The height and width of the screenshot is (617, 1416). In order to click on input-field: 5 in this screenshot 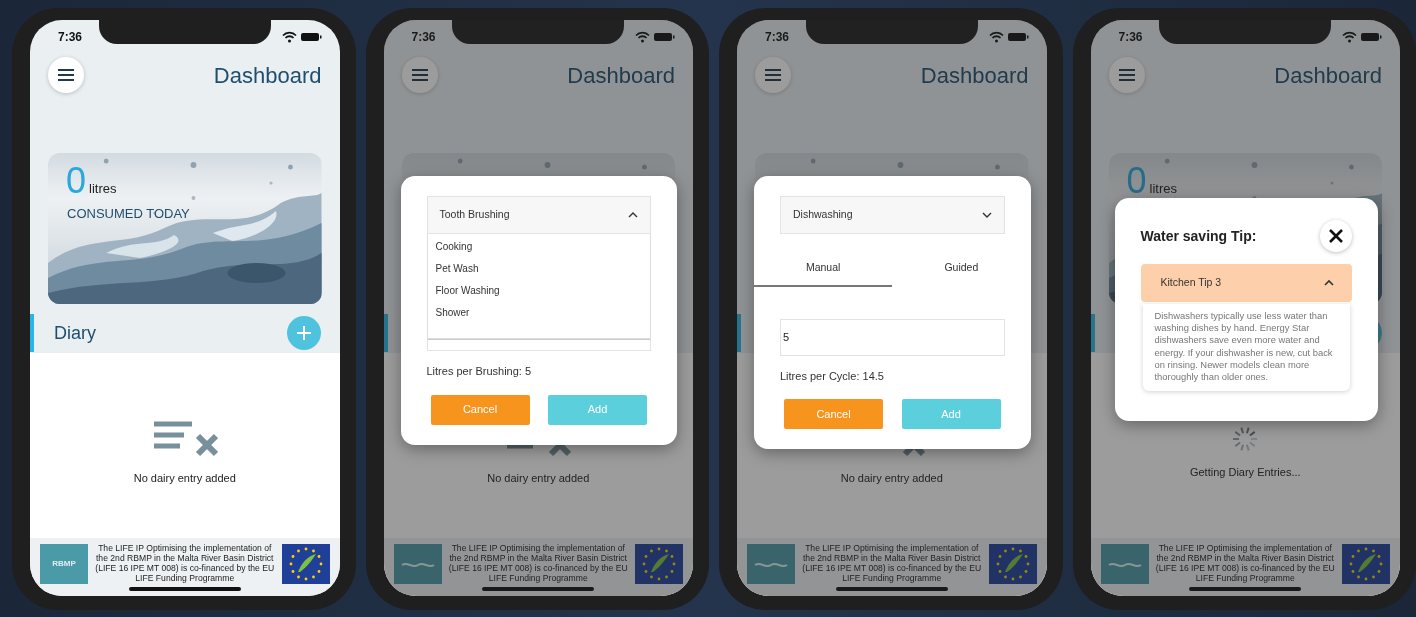, I will do `click(892, 337)`.